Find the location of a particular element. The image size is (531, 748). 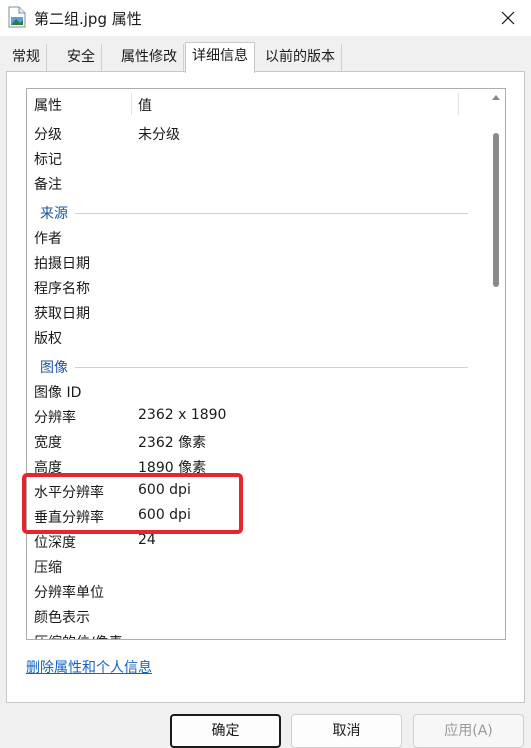

tab-property-edit: 属性修改 is located at coordinates (149, 58).